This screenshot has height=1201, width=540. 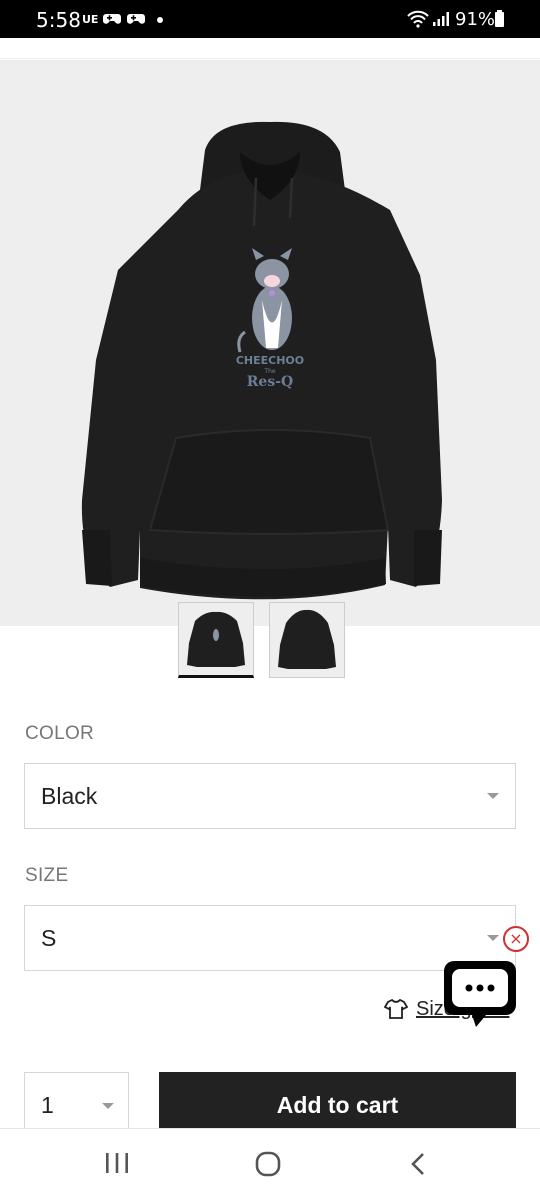 I want to click on battery-percent: 91%, so click(x=475, y=19).